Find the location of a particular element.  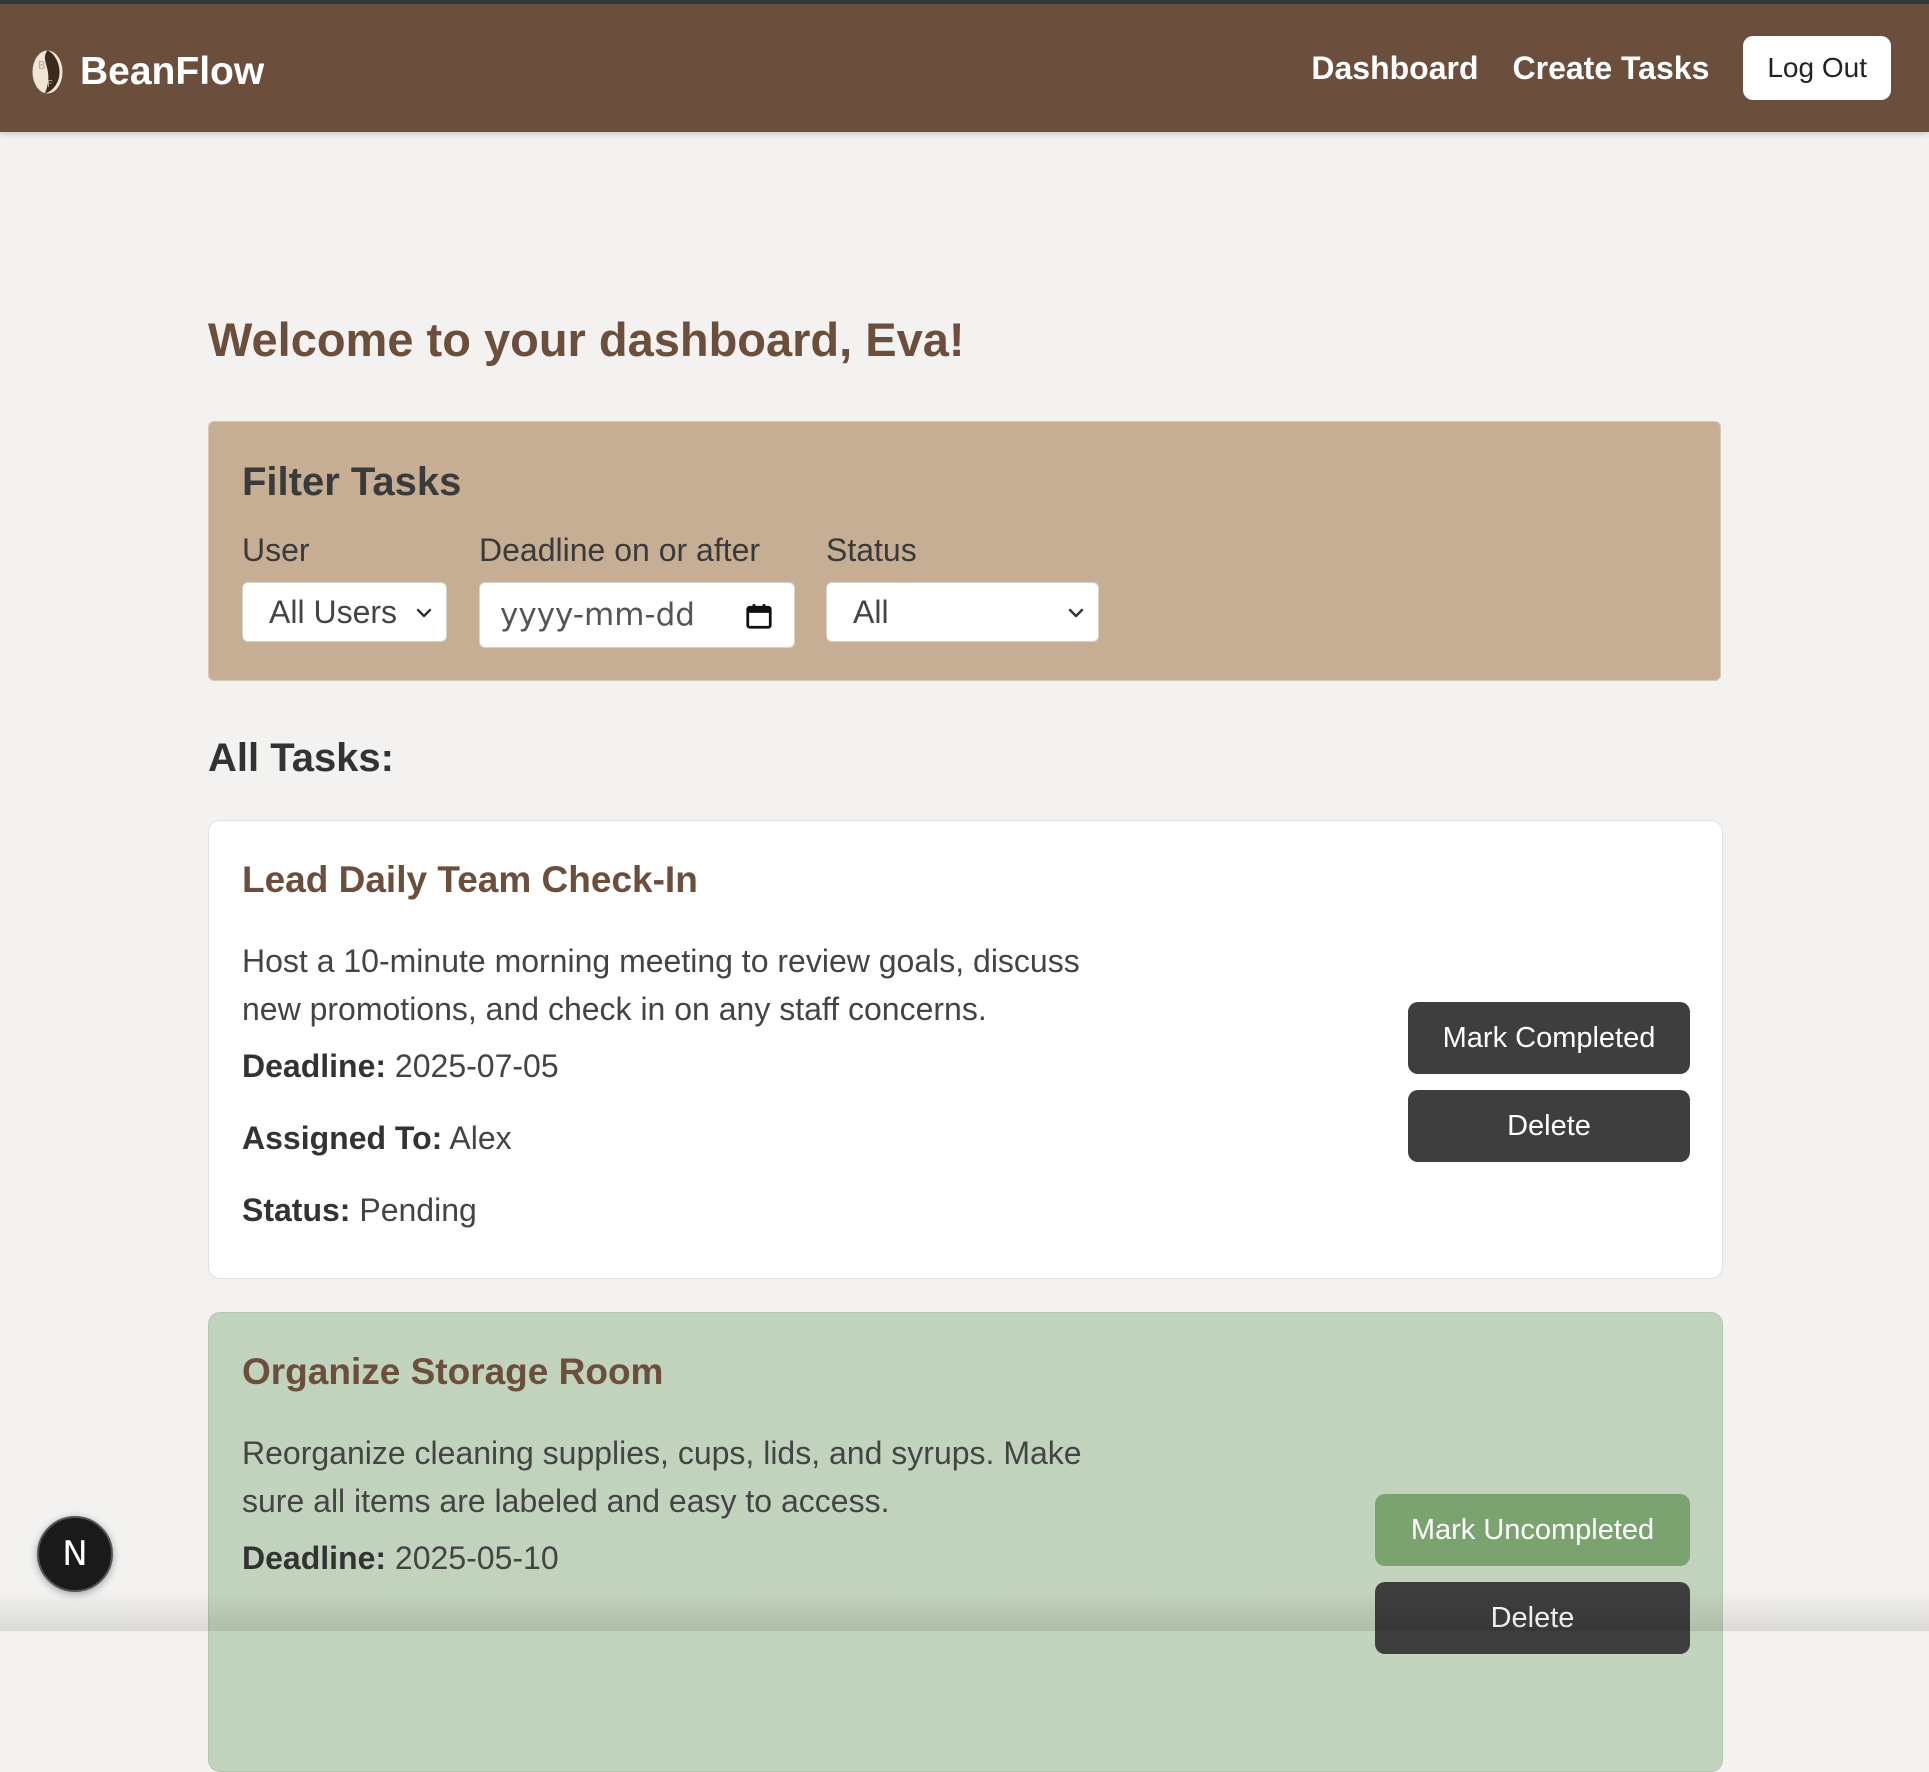

deadline-date-placeholder: yyyy-mm-dd is located at coordinates (597, 615).